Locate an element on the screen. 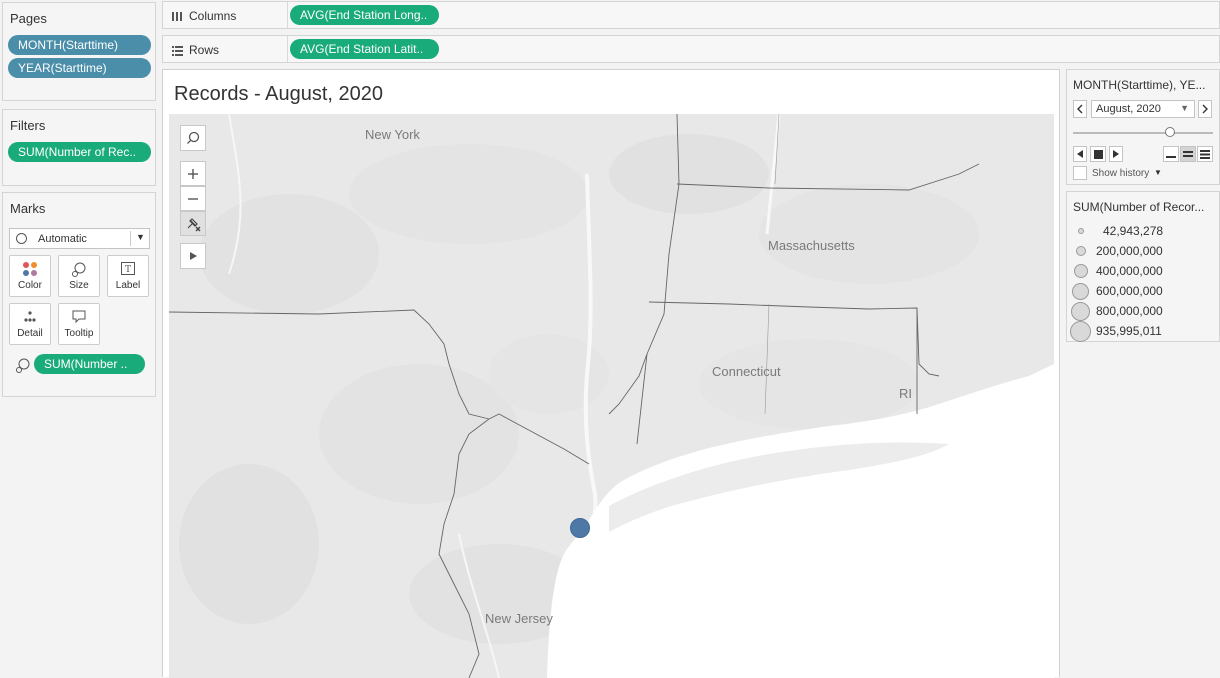  page-slider-thumb is located at coordinates (1170, 132).